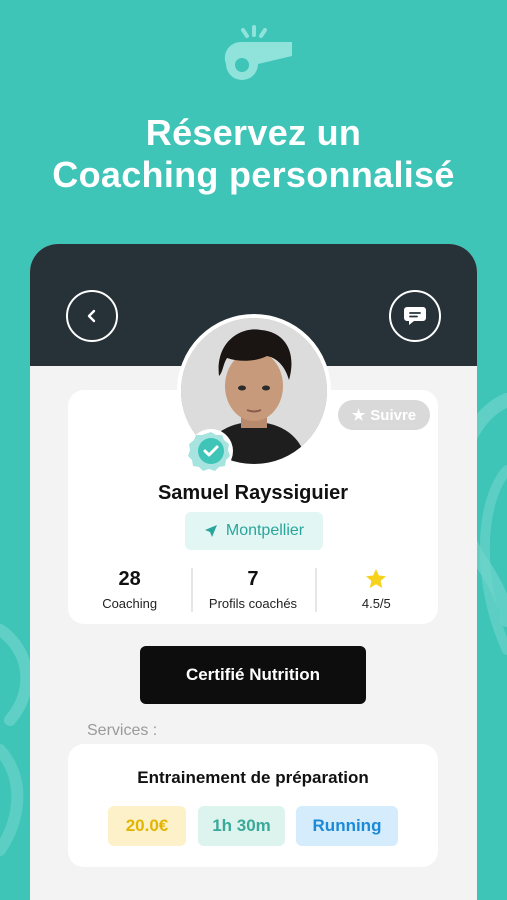 Image resolution: width=507 pixels, height=900 pixels. I want to click on page-headline: Réservez un Coaching personnalisé, so click(253, 154).